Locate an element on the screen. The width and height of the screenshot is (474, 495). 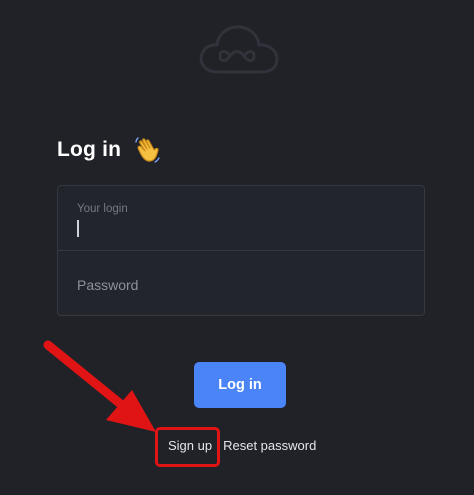
cloud-infinity-icon is located at coordinates (239, 49).